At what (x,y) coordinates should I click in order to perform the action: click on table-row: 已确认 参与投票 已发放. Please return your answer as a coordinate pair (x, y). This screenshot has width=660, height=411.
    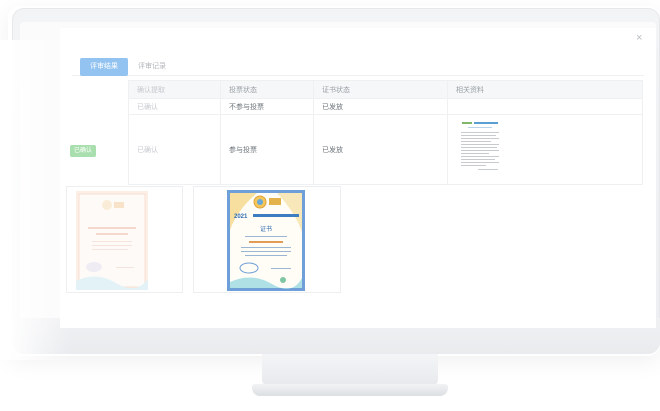
    Looking at the image, I should click on (385, 149).